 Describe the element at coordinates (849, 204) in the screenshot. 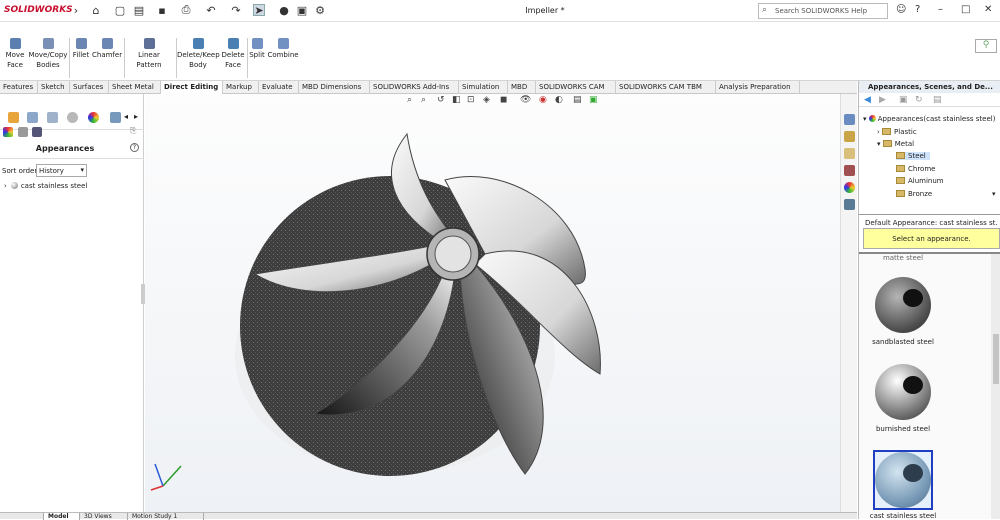

I see `custom-properties-icon` at that location.